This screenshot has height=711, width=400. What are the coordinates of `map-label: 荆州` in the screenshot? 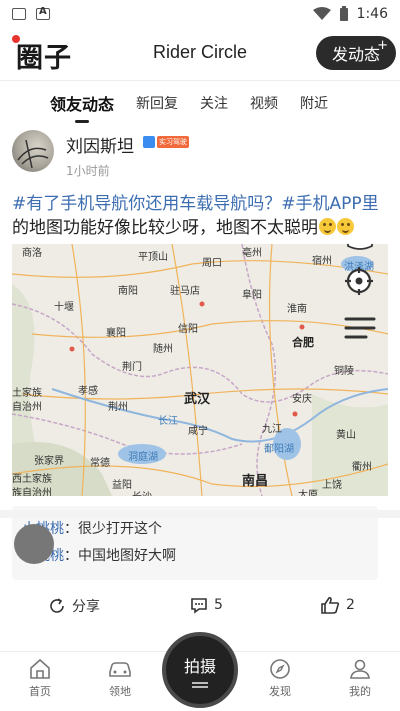 It's located at (118, 407).